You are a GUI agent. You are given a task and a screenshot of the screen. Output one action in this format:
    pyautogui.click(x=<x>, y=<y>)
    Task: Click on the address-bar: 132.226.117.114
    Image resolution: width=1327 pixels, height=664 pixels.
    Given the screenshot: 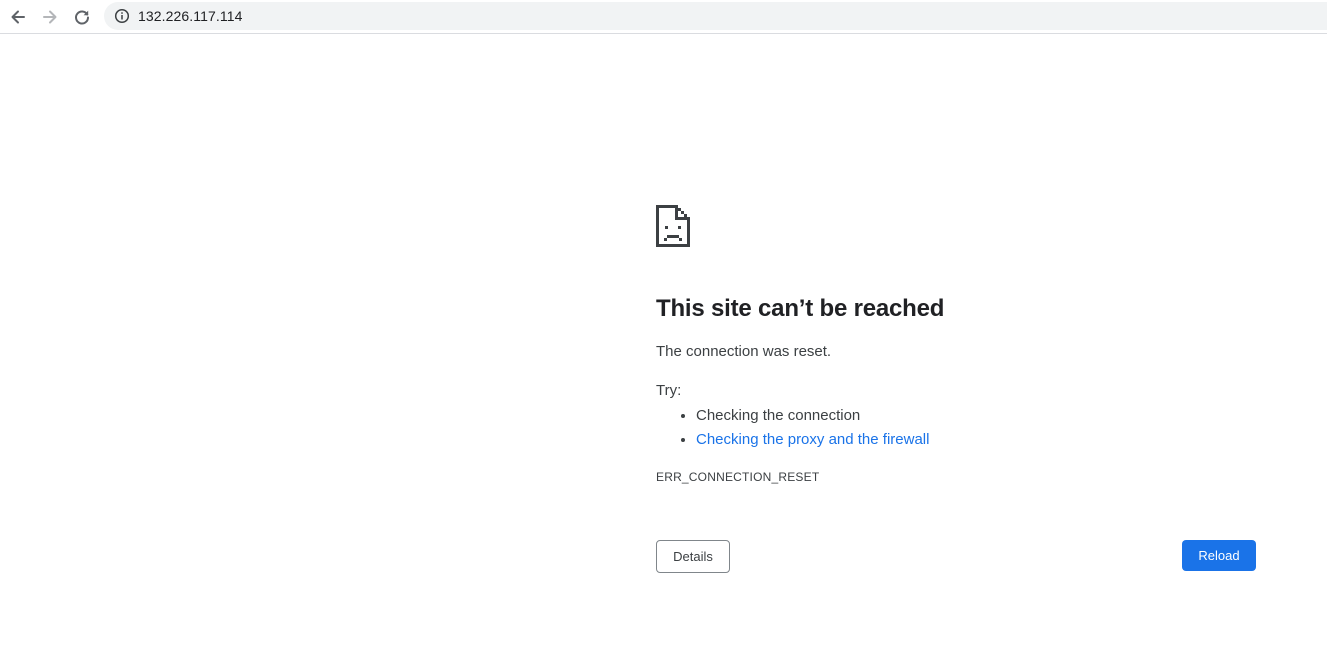 What is the action you would take?
    pyautogui.click(x=715, y=16)
    